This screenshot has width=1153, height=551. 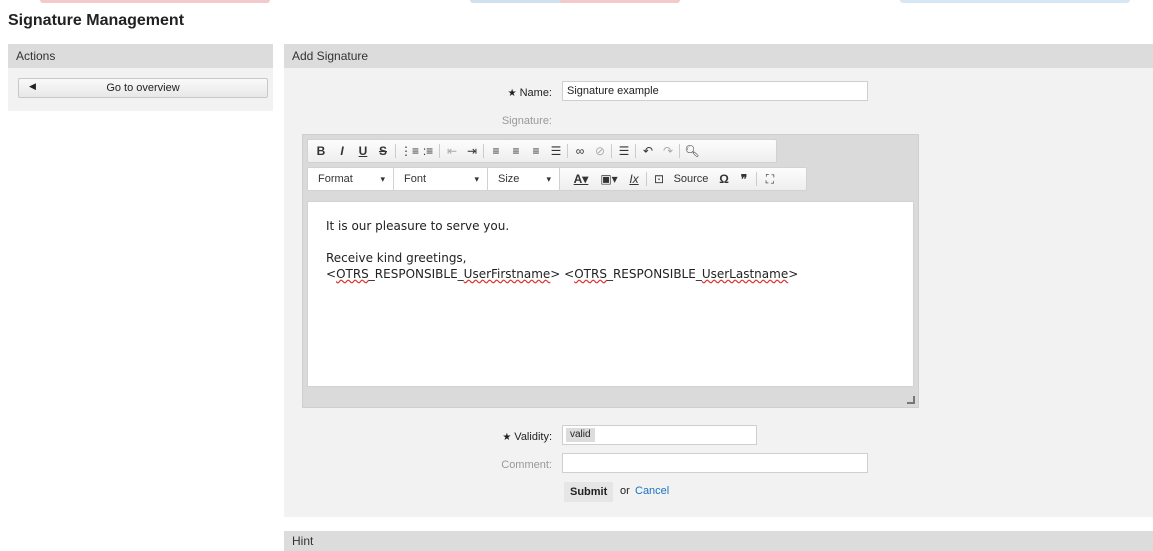 I want to click on italic-icon: I, so click(x=342, y=151).